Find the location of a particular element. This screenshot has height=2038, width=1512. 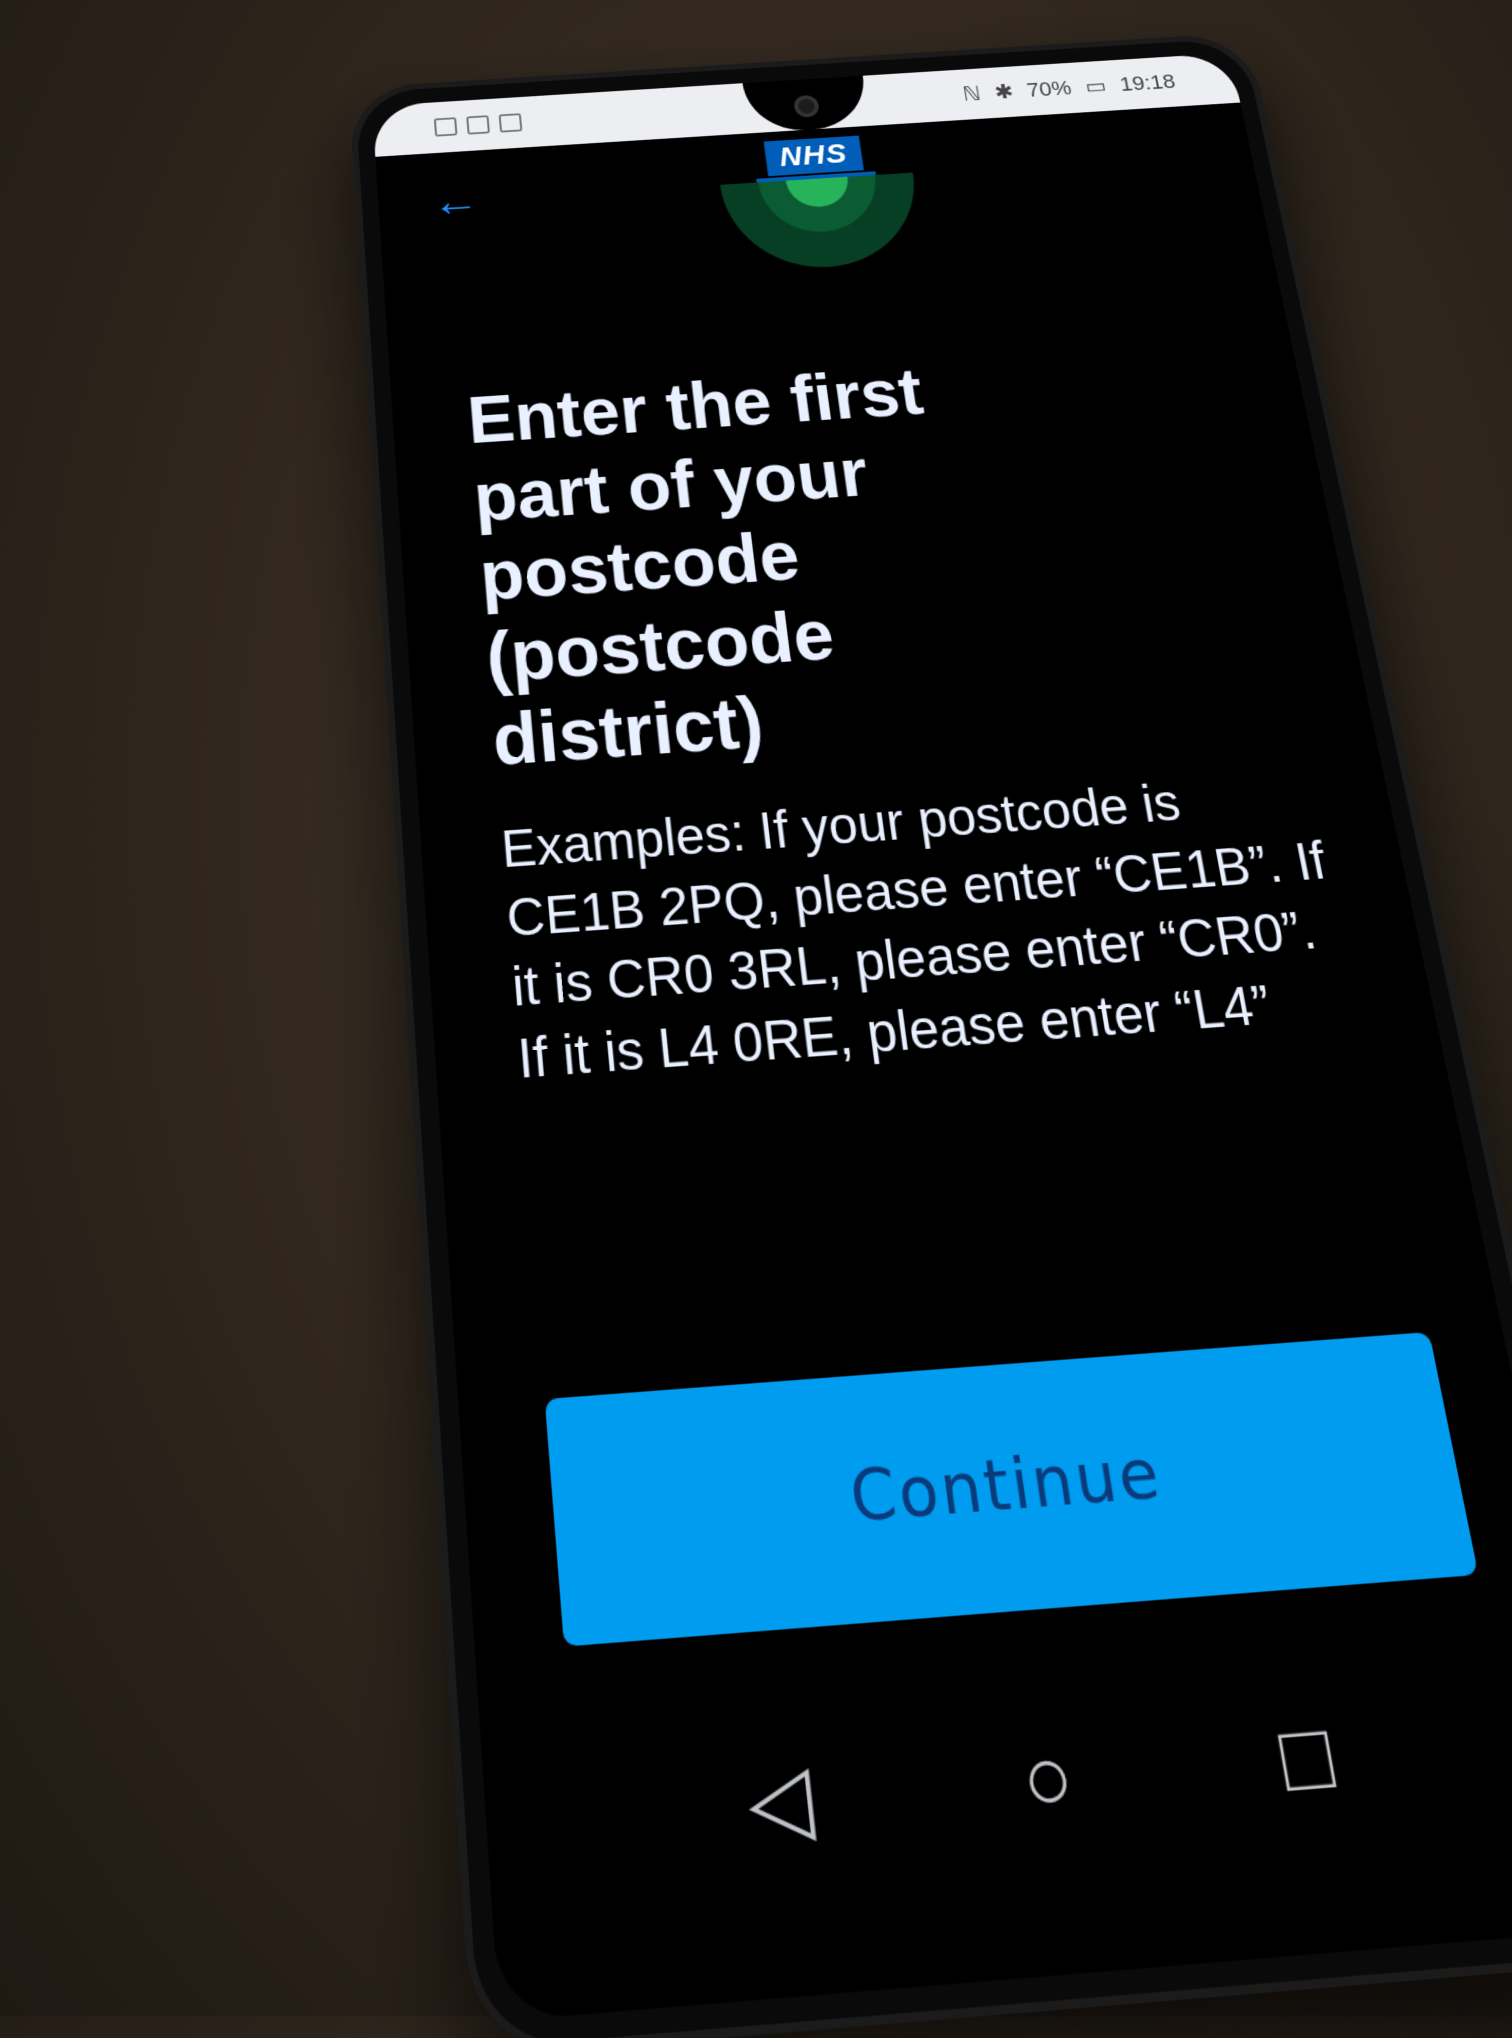

mail-icon is located at coordinates (510, 123).